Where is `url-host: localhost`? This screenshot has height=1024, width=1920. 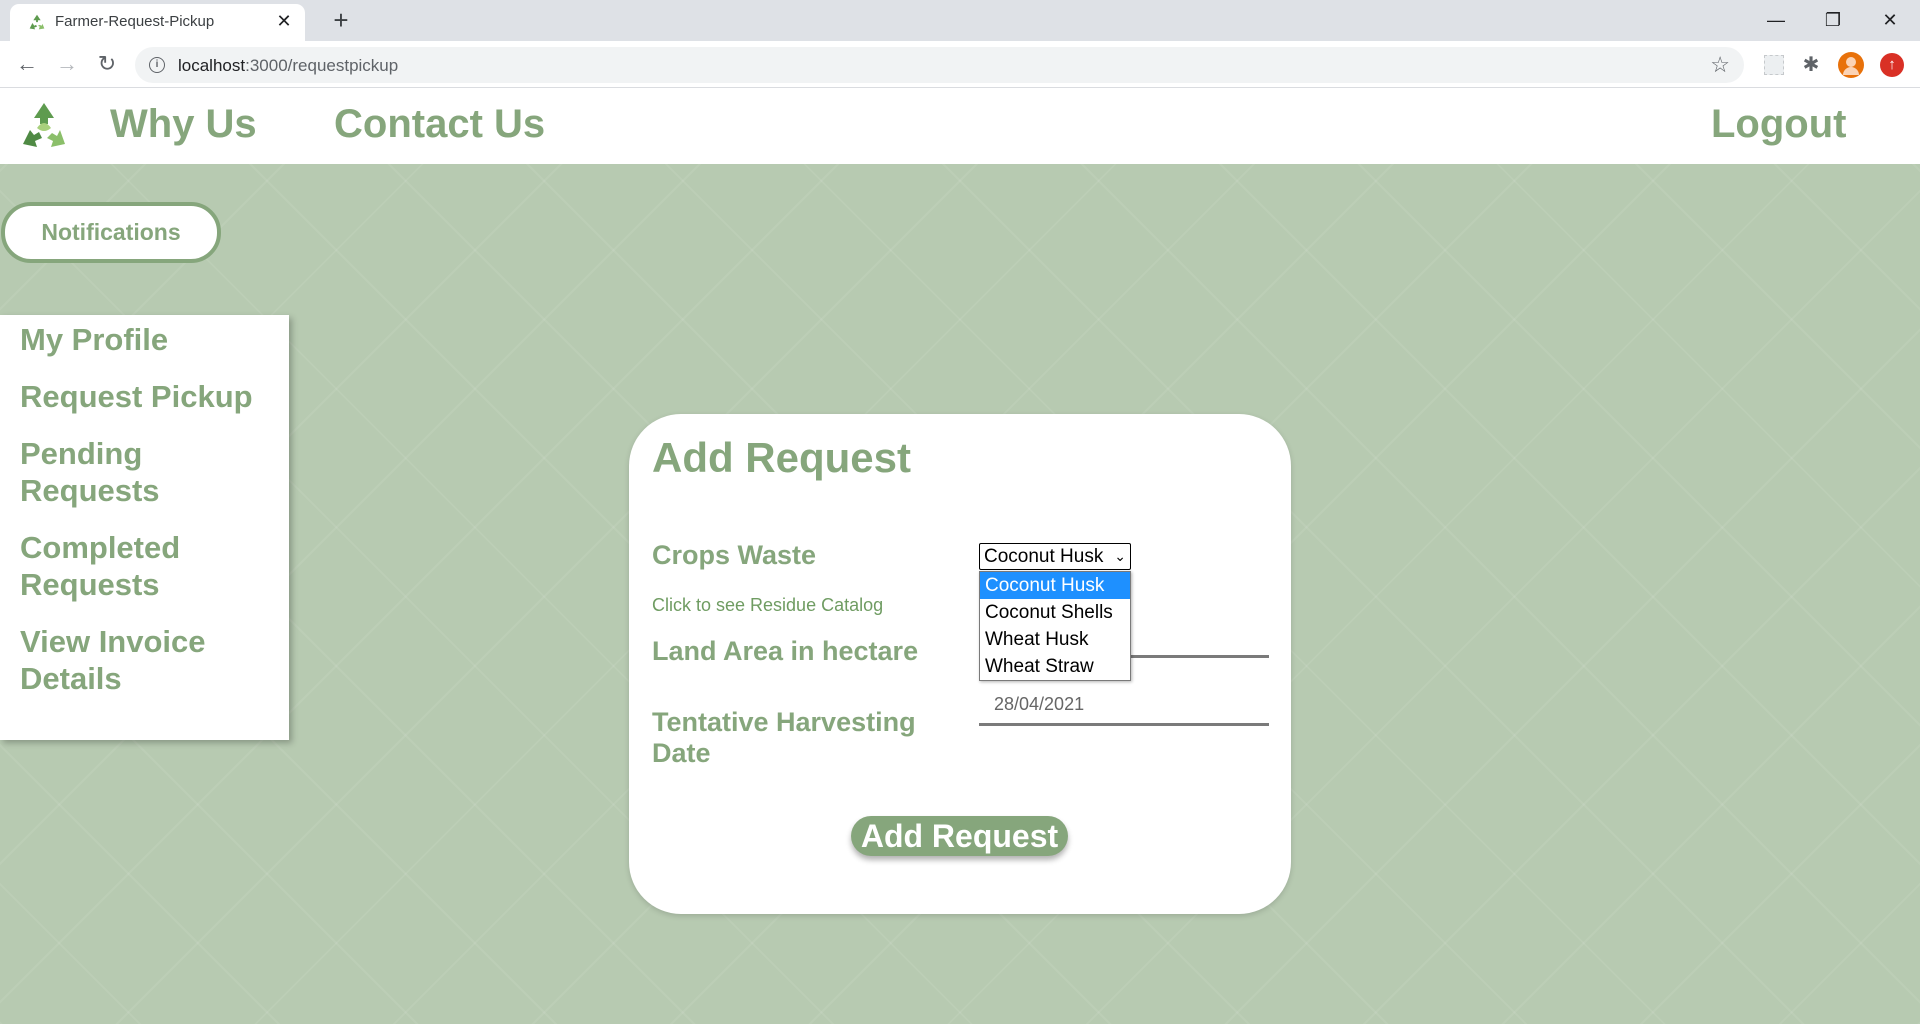 url-host: localhost is located at coordinates (212, 65).